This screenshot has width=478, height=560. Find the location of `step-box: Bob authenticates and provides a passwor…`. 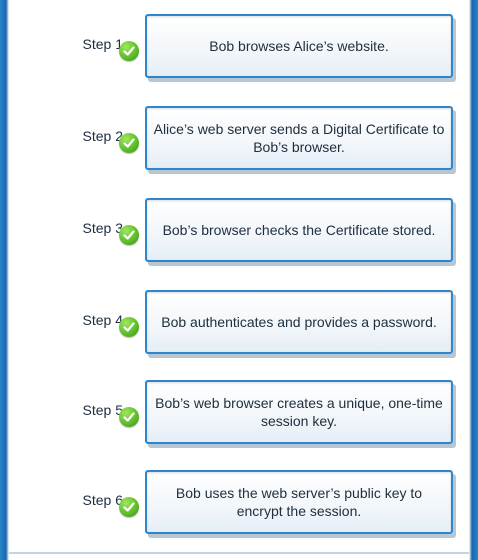

step-box: Bob authenticates and provides a passwor… is located at coordinates (299, 322).